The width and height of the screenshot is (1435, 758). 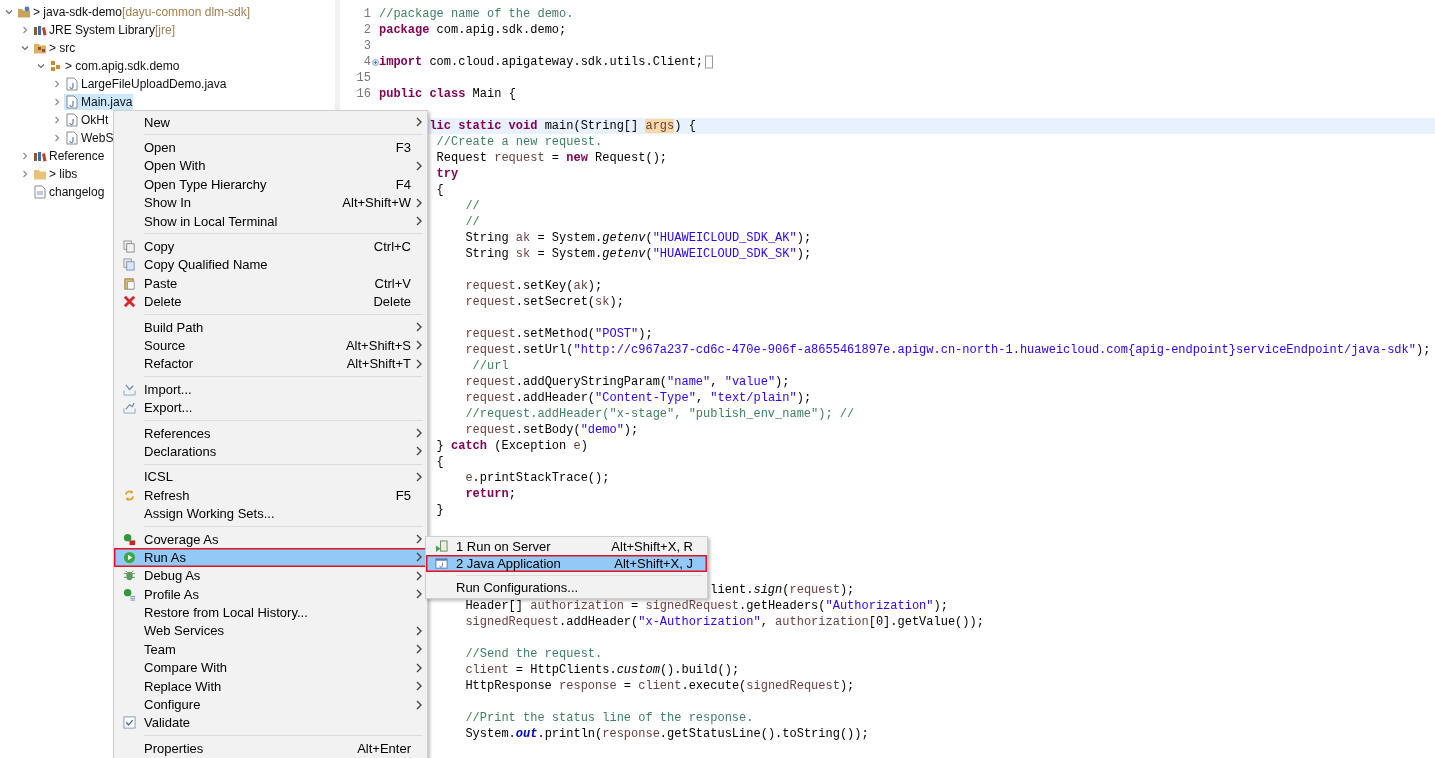 I want to click on export-icon, so click(x=129, y=408).